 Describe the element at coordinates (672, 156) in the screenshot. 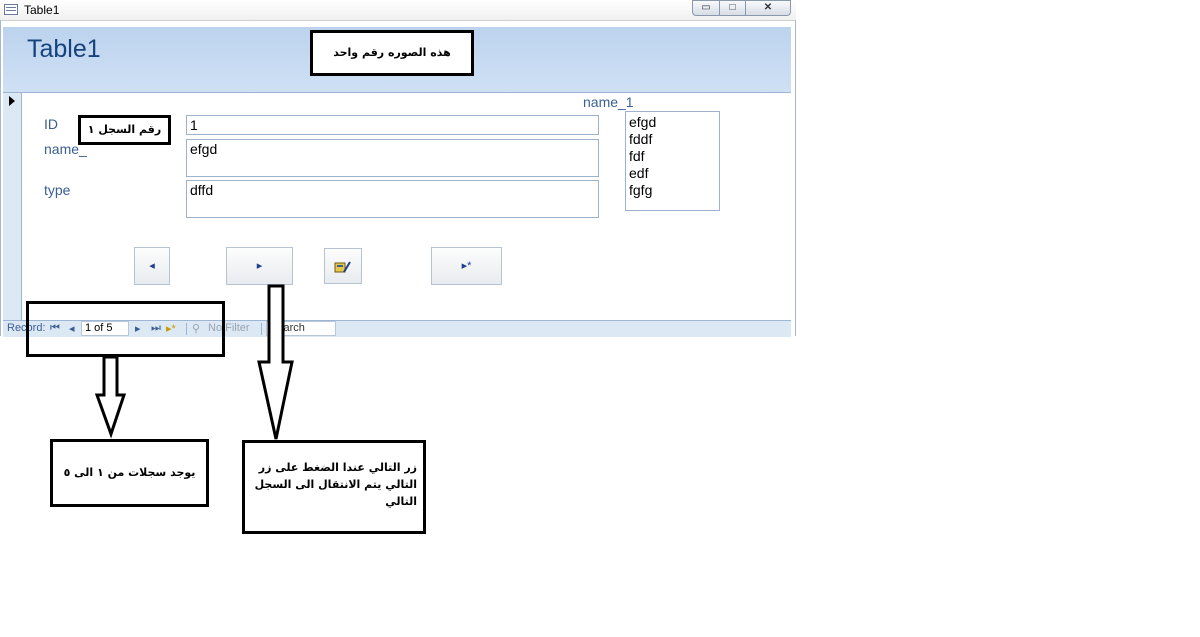

I see `list-item: fdf` at that location.